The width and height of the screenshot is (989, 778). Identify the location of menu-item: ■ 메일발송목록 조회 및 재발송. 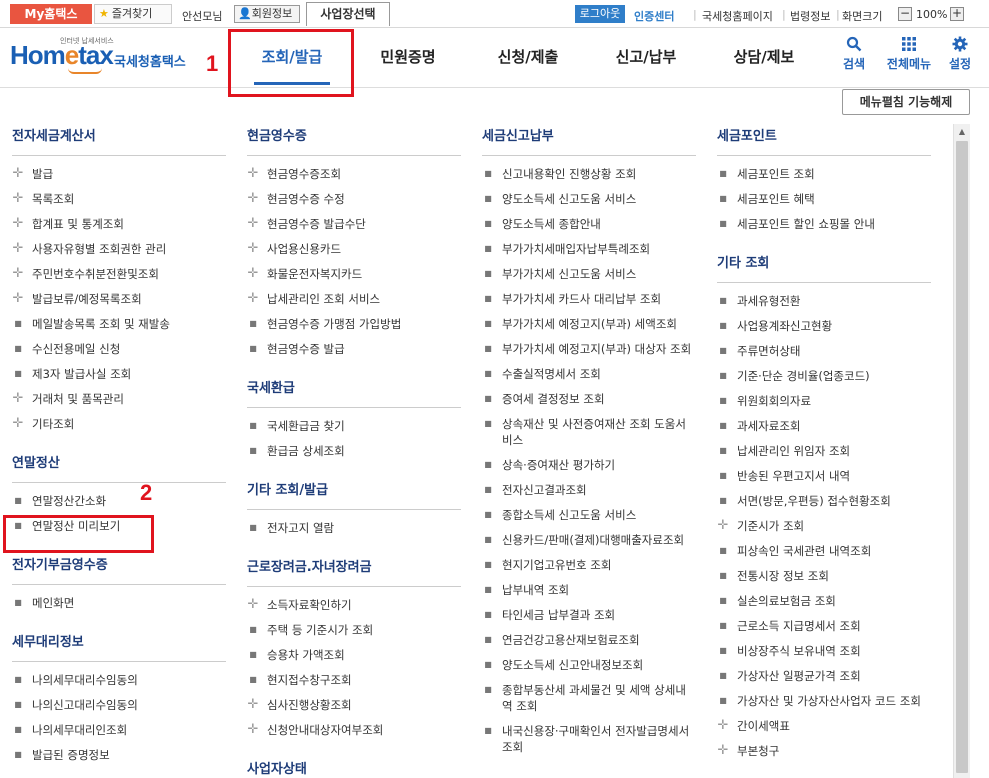
(119, 324).